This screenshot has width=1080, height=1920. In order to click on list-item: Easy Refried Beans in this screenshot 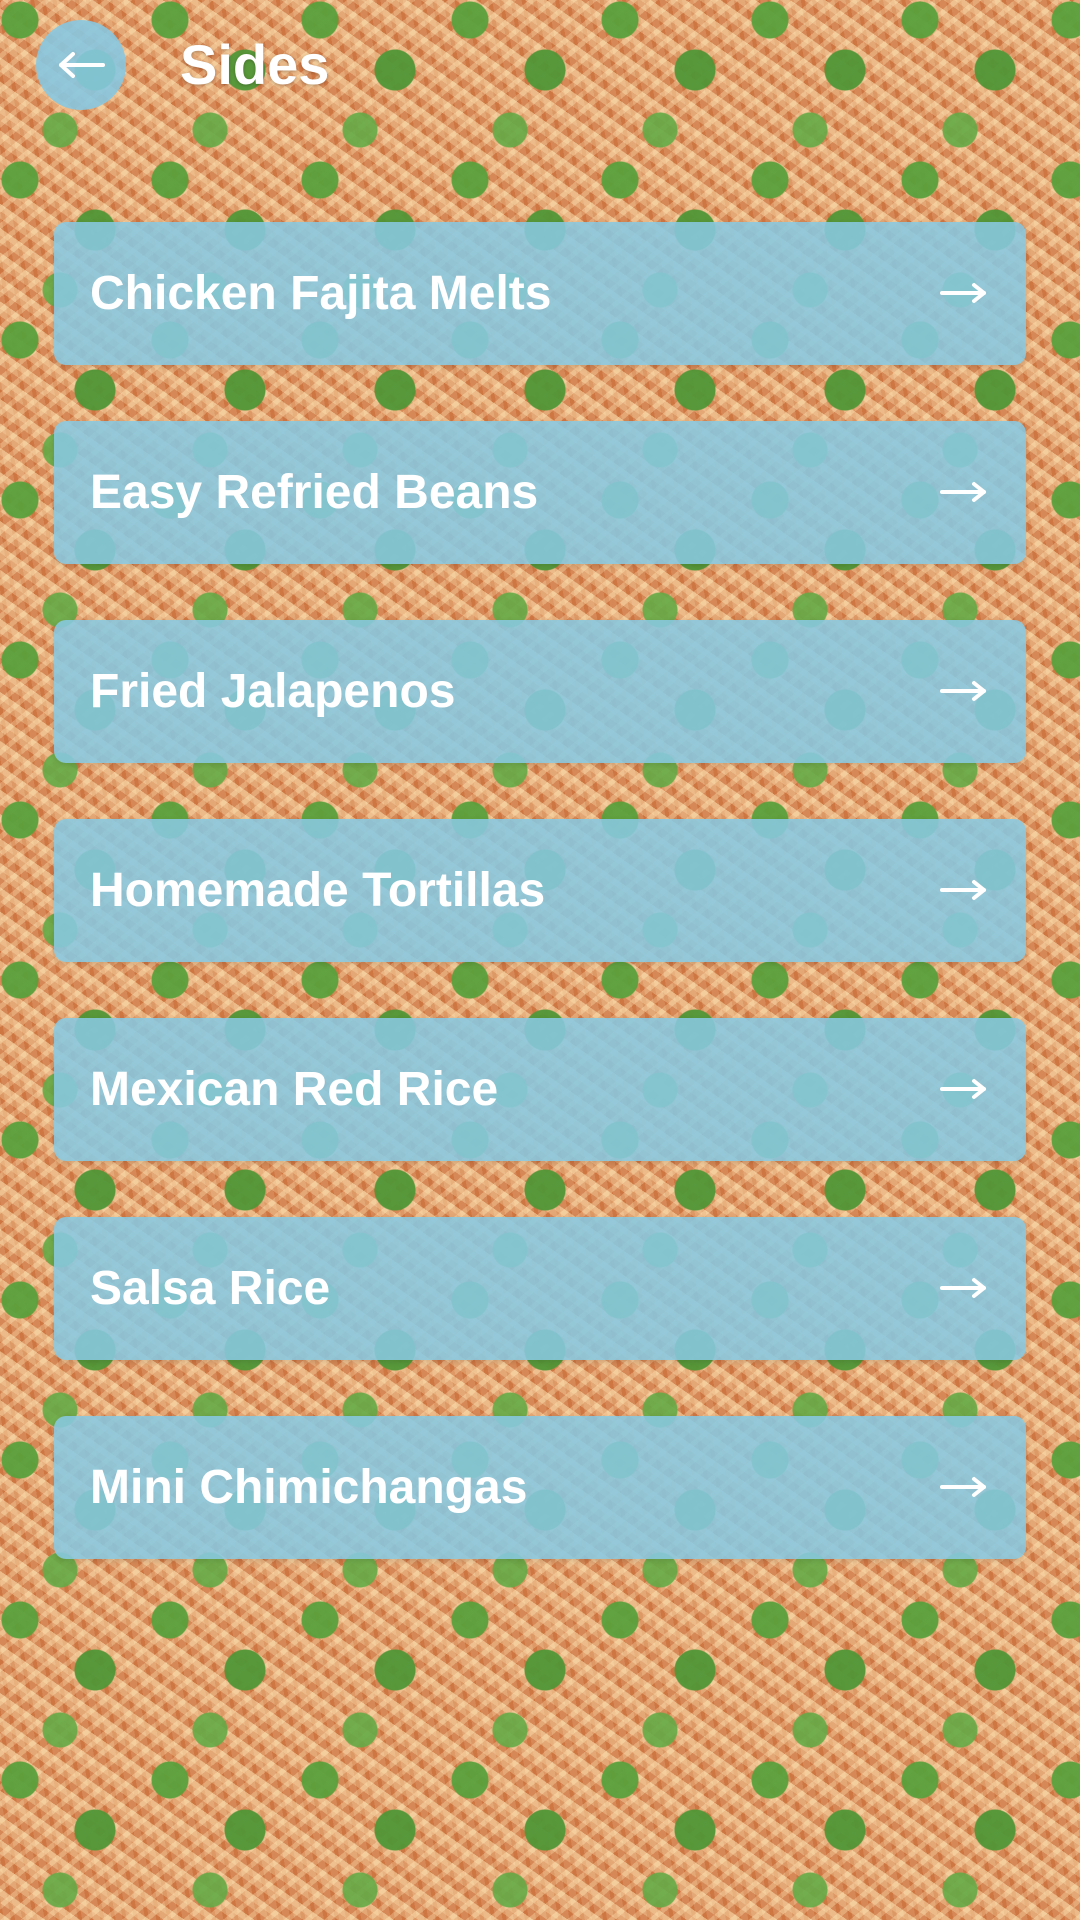, I will do `click(540, 492)`.